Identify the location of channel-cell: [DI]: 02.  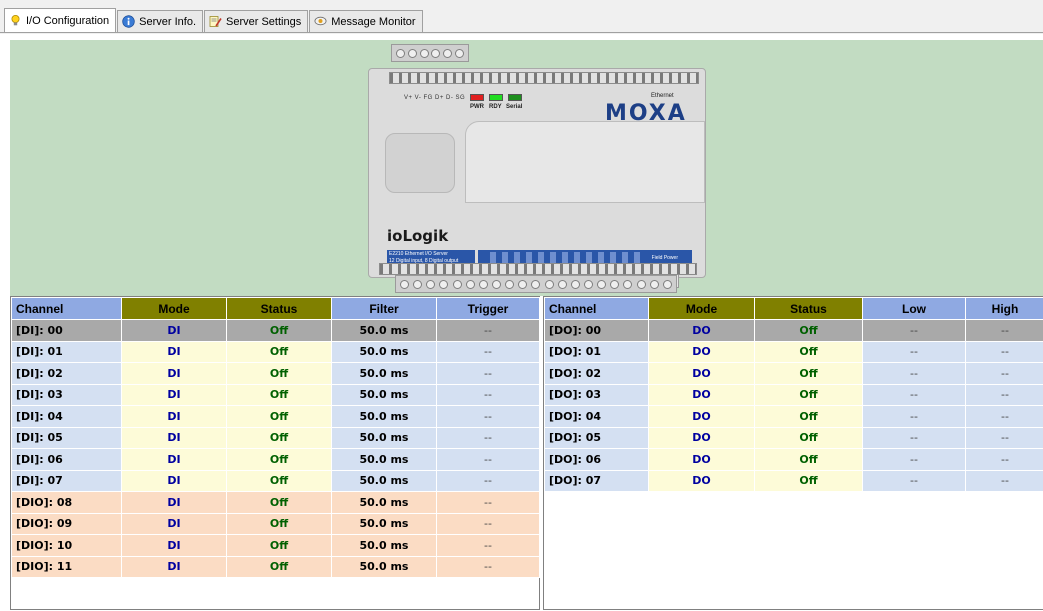
(66, 373).